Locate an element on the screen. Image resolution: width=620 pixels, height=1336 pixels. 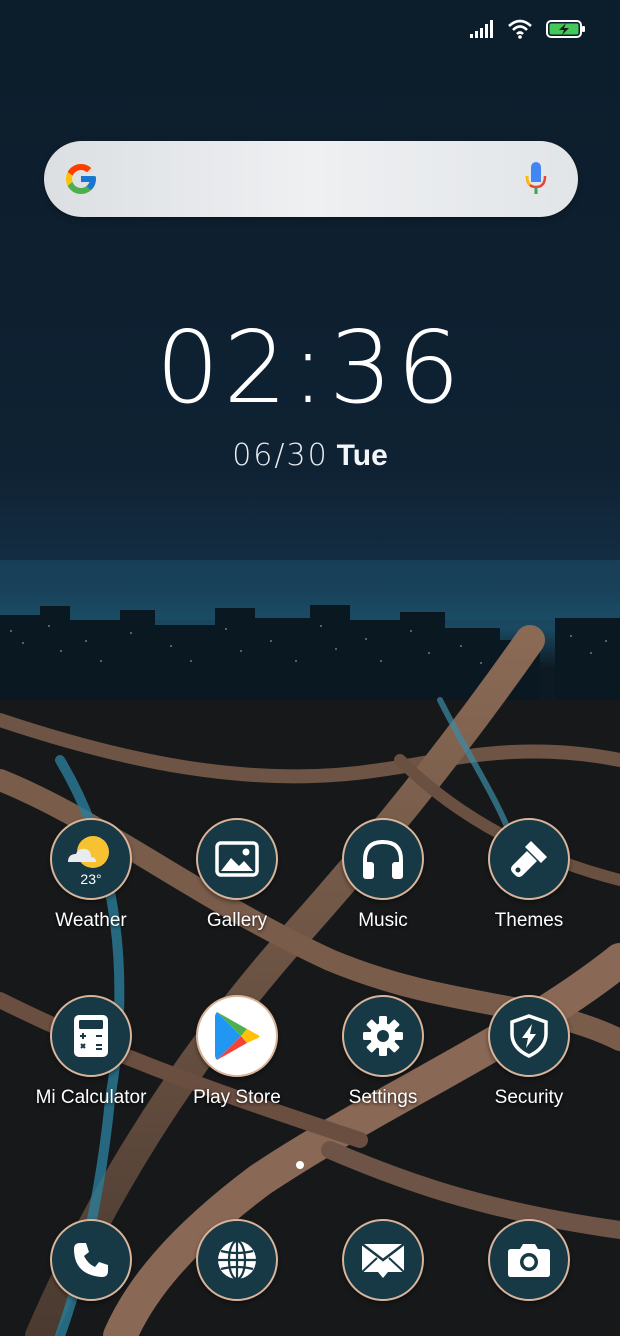
app-music: Music is located at coordinates (383, 875).